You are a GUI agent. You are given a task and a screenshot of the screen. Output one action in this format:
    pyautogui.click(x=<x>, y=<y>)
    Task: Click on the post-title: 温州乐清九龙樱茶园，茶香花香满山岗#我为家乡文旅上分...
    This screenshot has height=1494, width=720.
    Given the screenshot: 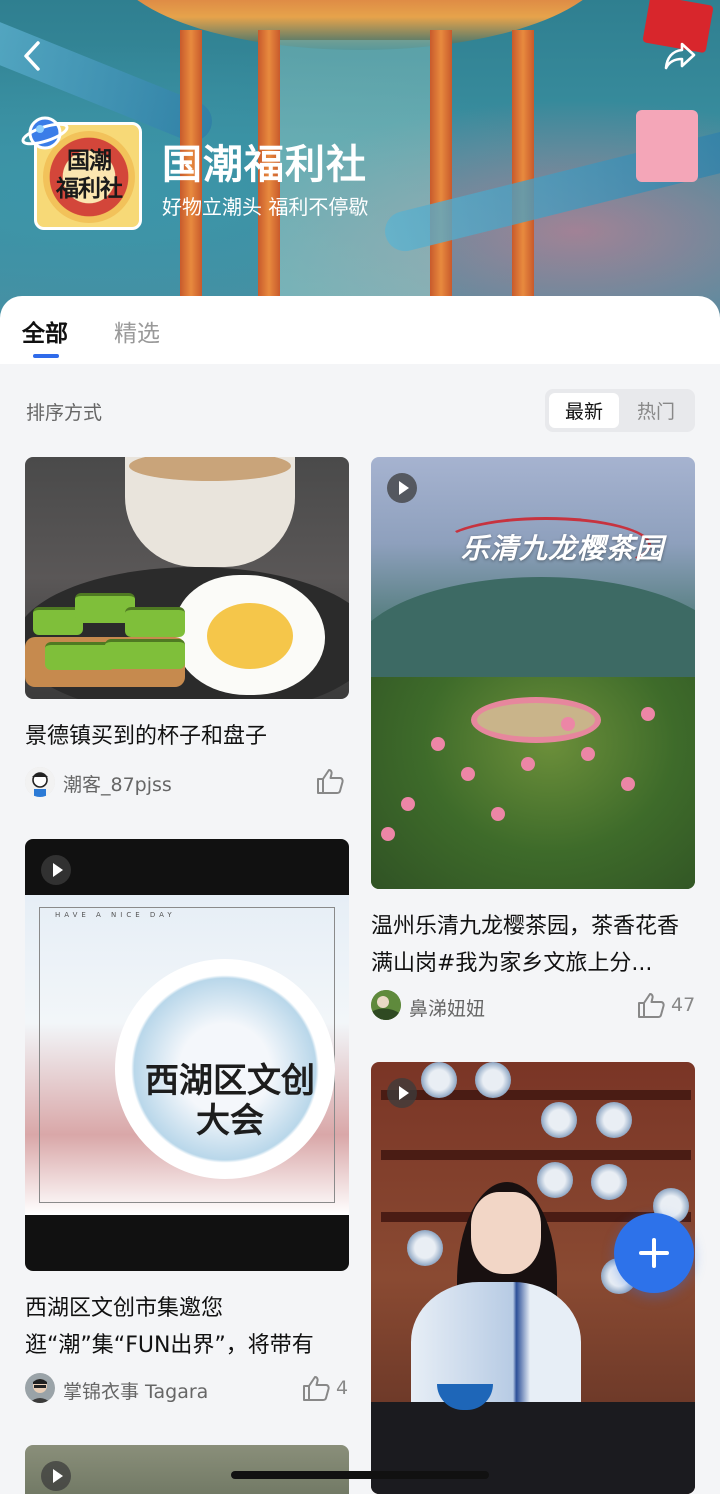 What is the action you would take?
    pyautogui.click(x=533, y=945)
    